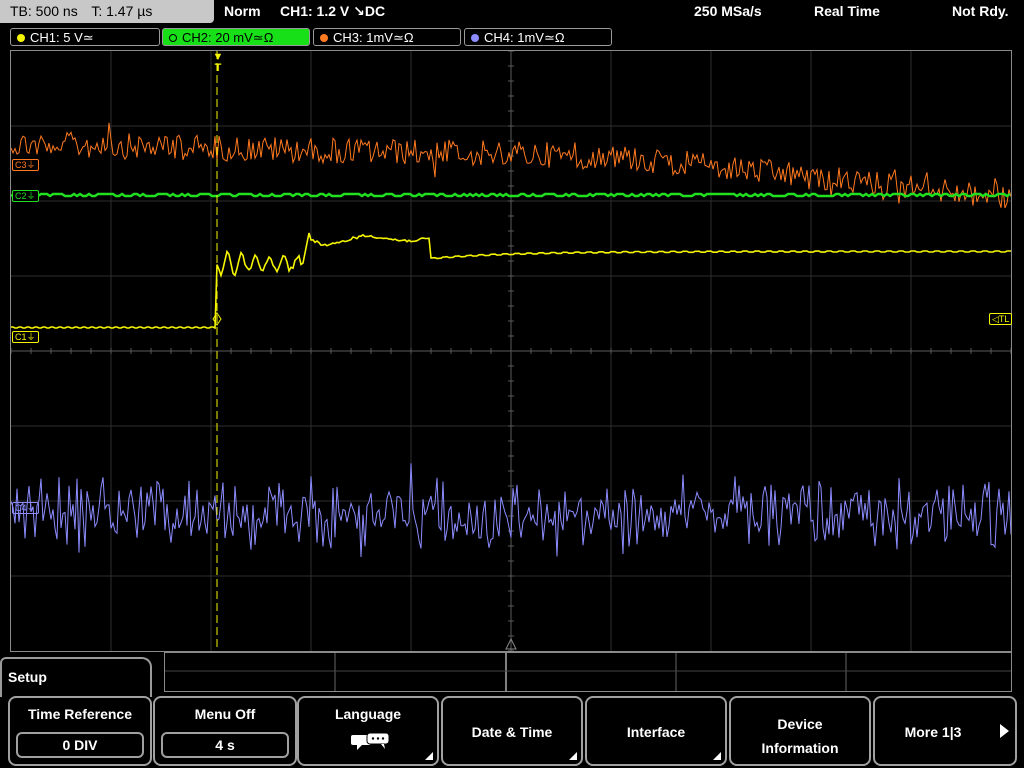 Image resolution: width=1024 pixels, height=768 pixels. I want to click on zoom-overview-strip, so click(588, 672).